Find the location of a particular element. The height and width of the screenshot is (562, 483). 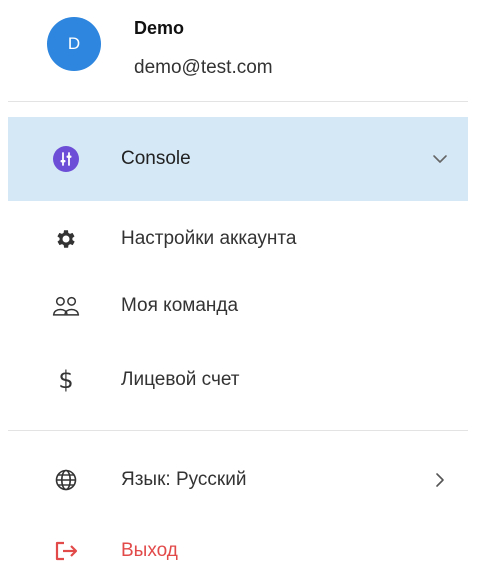

menu-item-logout: Выход is located at coordinates (238, 540).